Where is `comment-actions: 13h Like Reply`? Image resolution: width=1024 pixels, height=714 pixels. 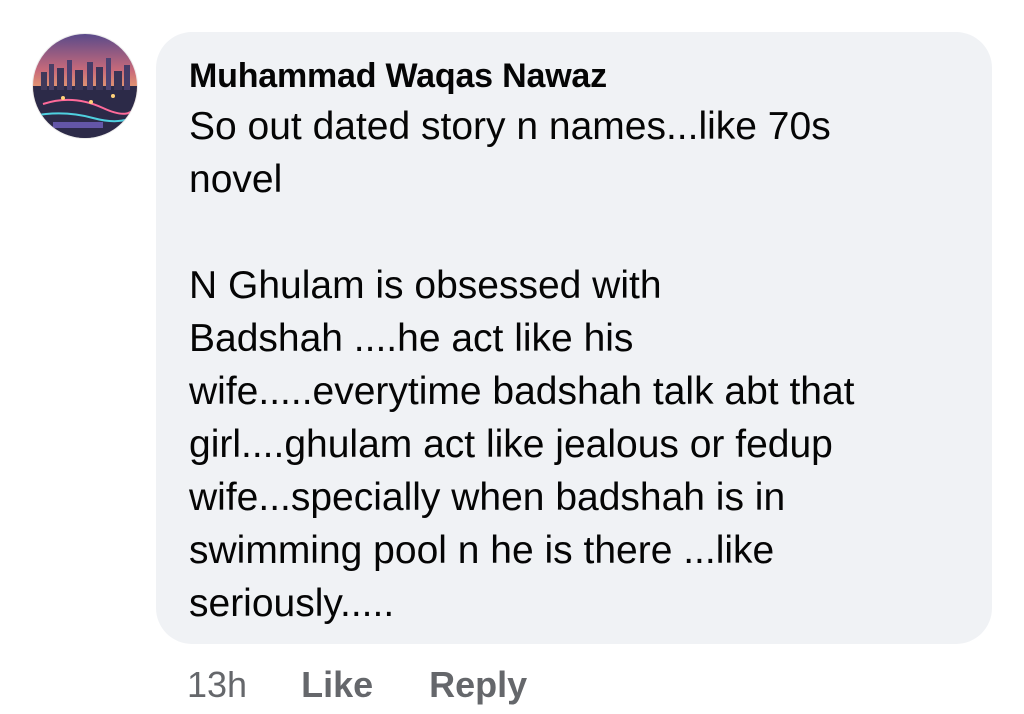
comment-actions: 13h Like Reply is located at coordinates (357, 685).